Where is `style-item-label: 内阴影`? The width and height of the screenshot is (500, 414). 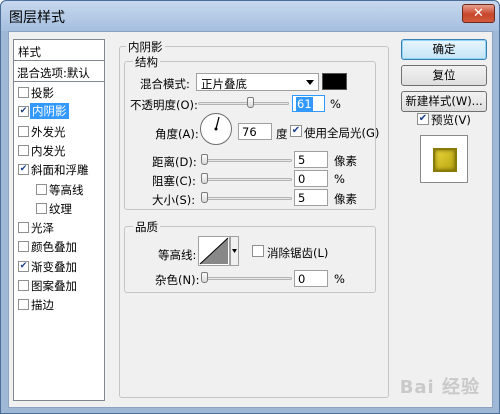
style-item-label: 内阴影 is located at coordinates (49, 111).